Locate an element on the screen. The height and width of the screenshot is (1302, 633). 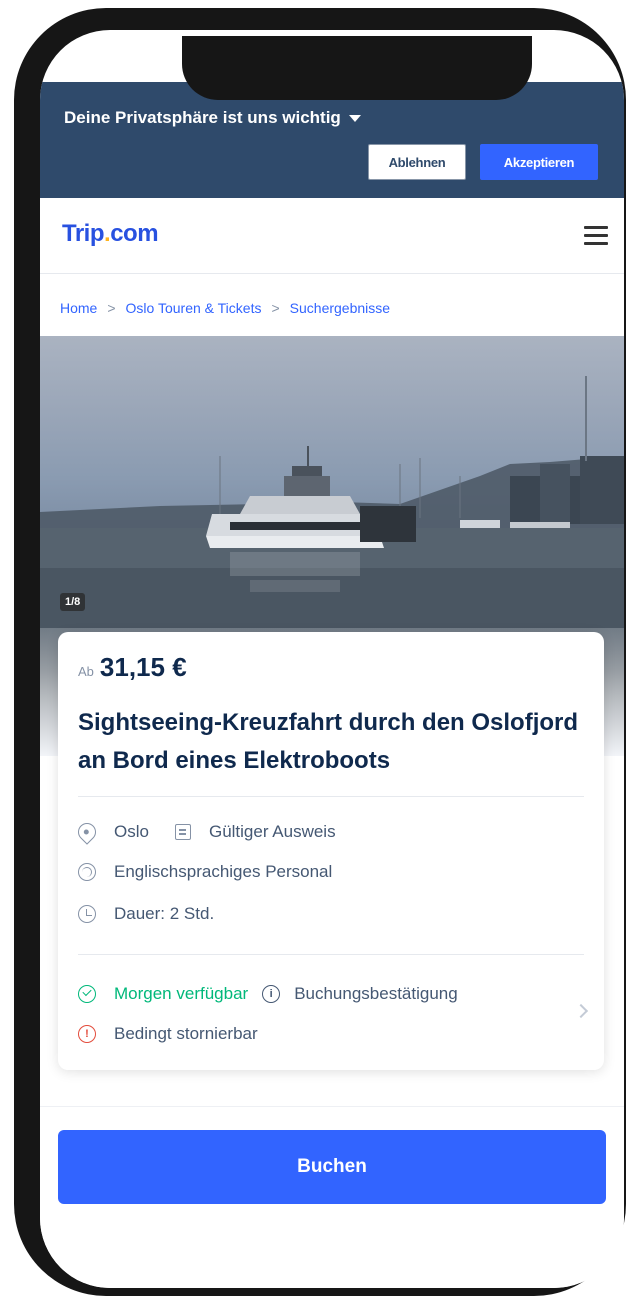
duration-text: Dauer: 2 Std. is located at coordinates (164, 913).